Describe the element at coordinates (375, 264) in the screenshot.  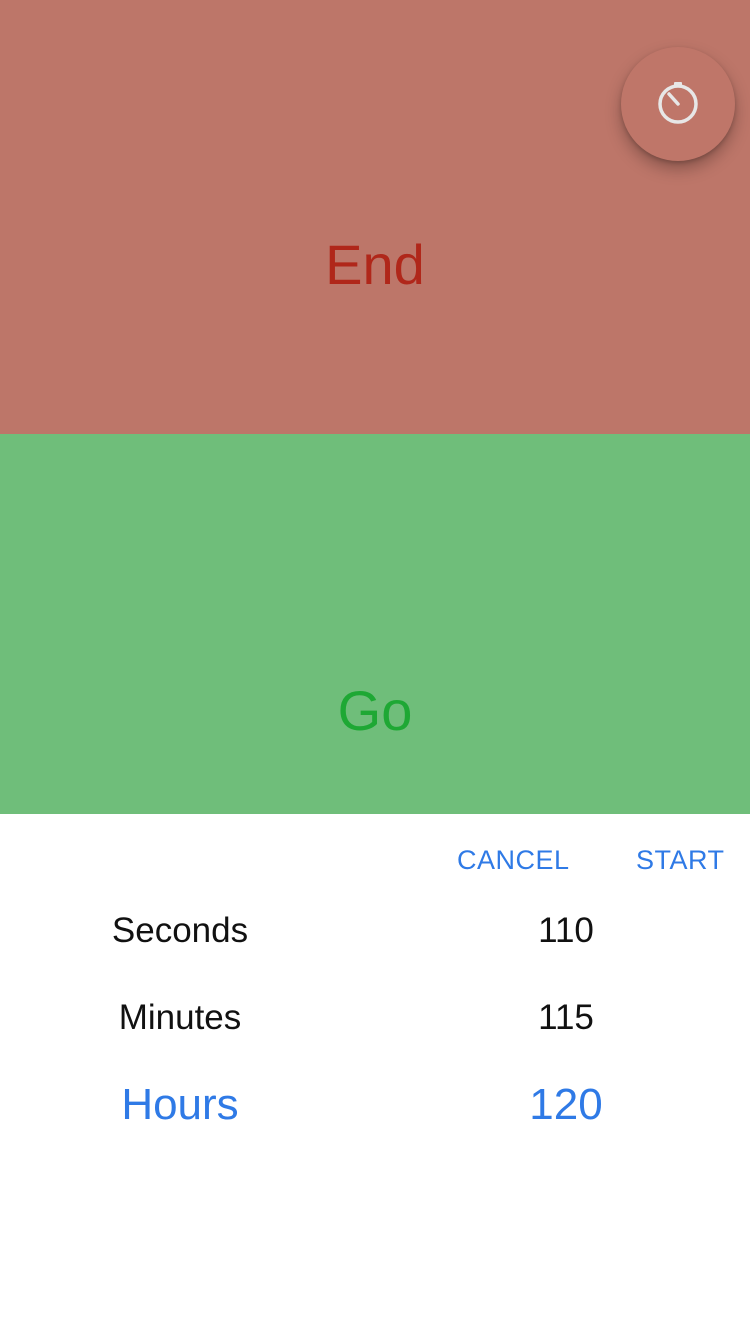
I see `end-label: End` at that location.